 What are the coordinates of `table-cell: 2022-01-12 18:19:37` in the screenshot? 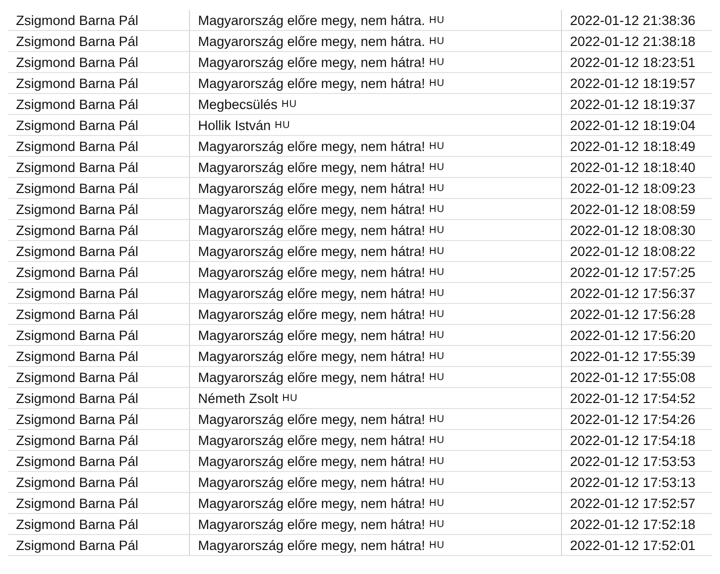 It's located at (637, 104).